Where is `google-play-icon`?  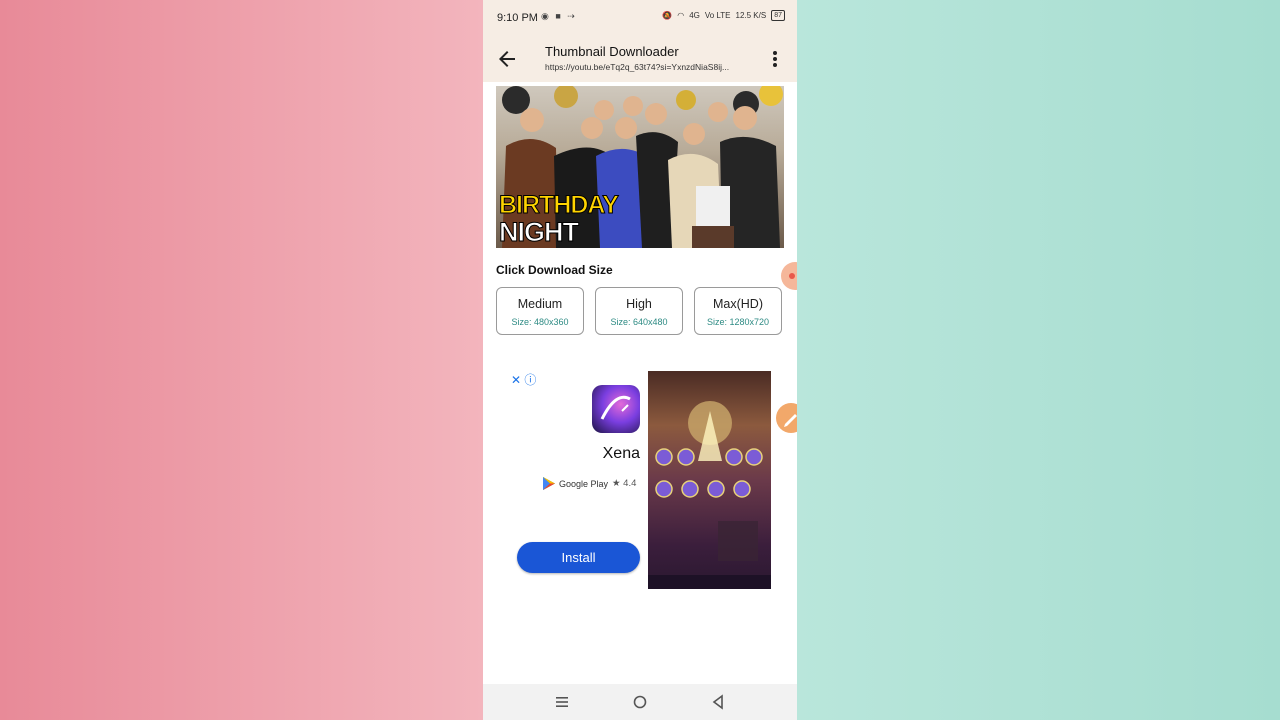
google-play-icon is located at coordinates (549, 483).